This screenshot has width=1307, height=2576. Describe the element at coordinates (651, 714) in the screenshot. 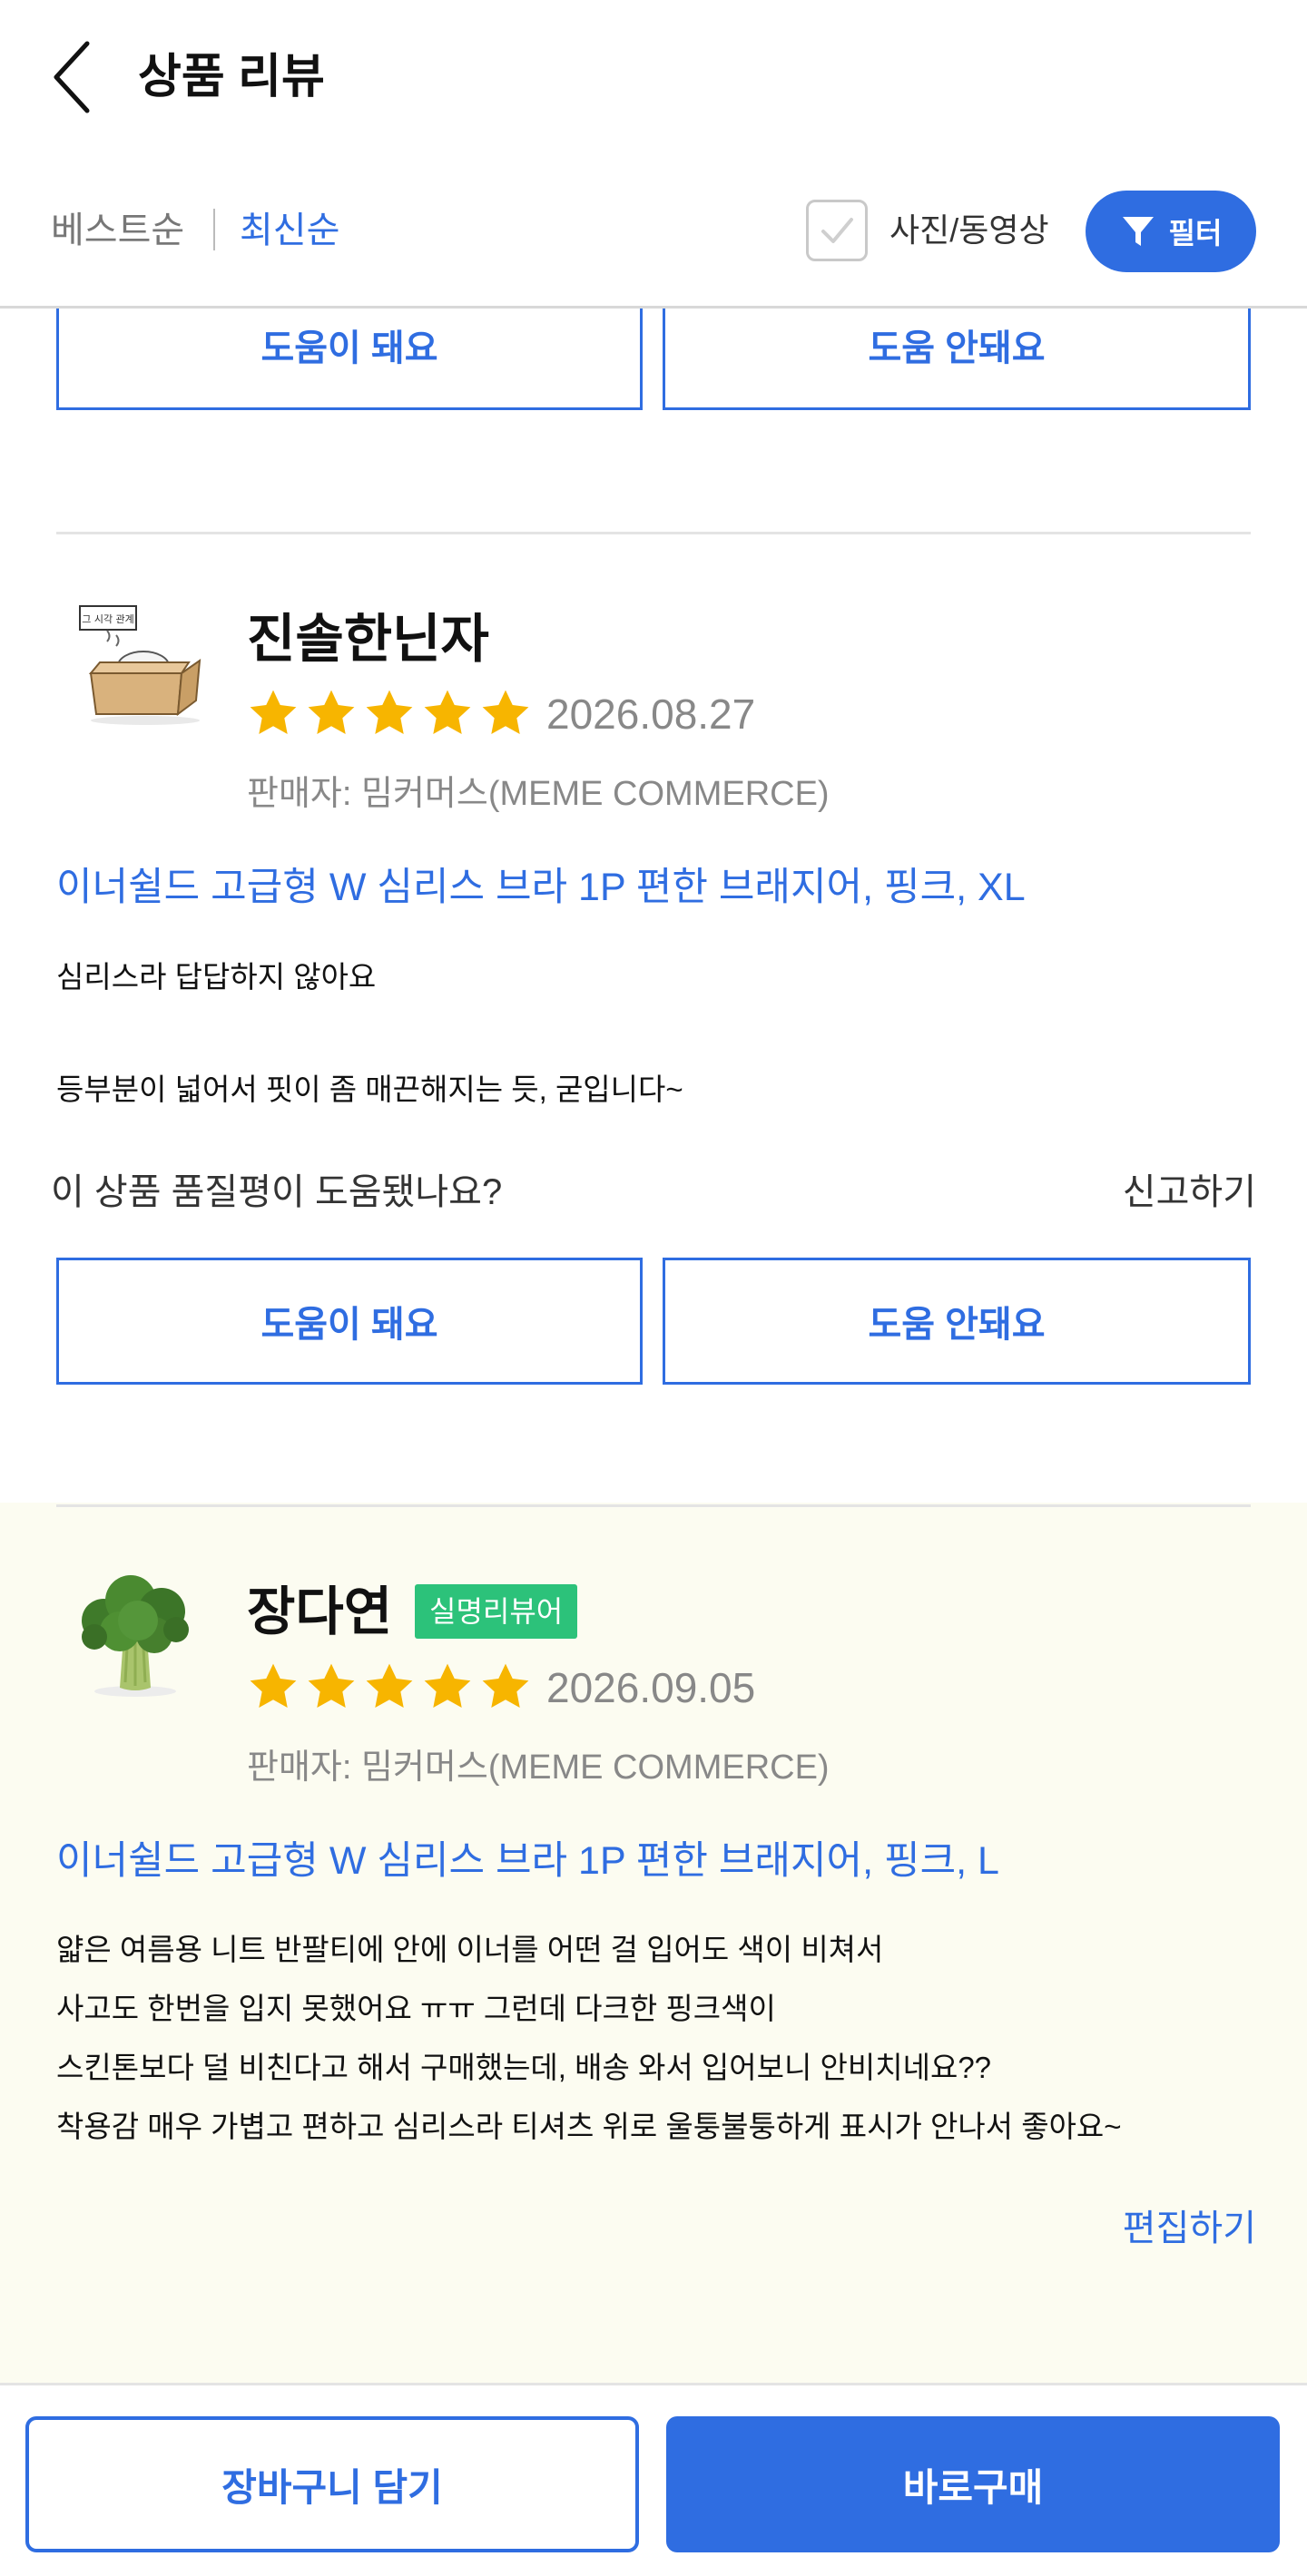

I see `review-date: 2026.08.27` at that location.